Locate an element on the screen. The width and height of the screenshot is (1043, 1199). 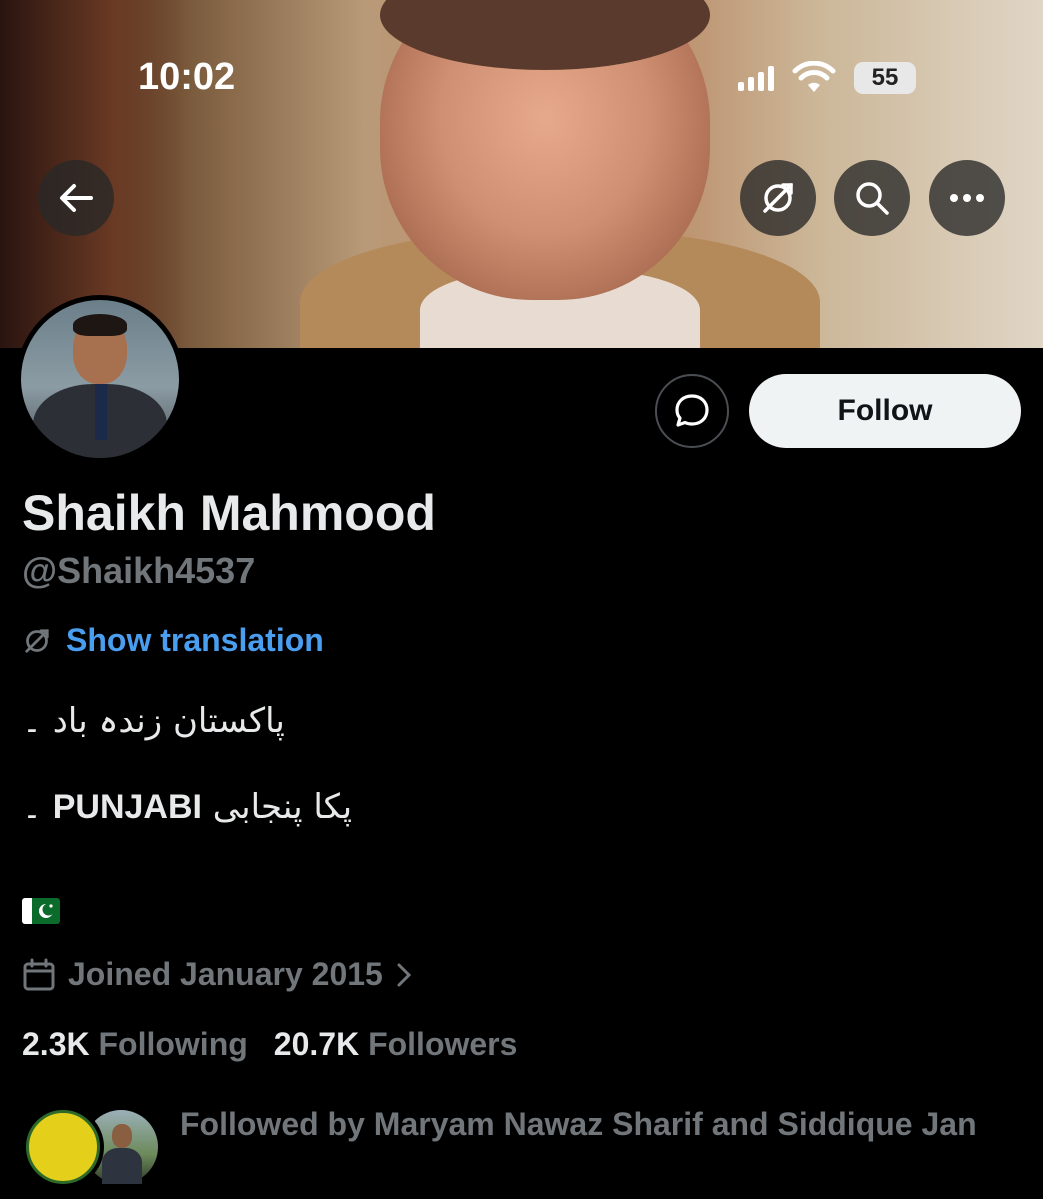
bio-line-1: پاکستان زندہ باد ۔ is located at coordinates (153, 721).